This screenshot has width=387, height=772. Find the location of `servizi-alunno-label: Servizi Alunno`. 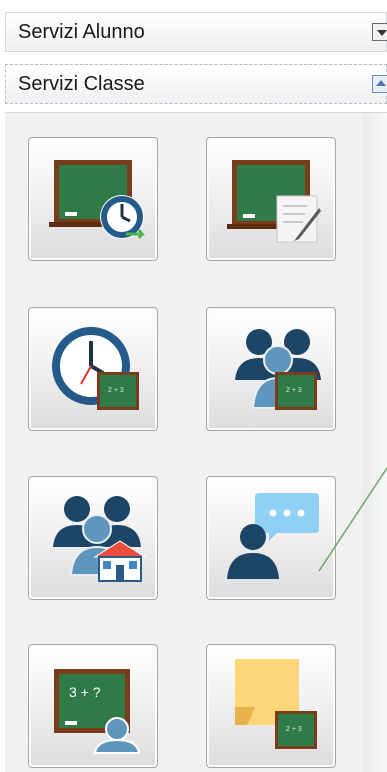

servizi-alunno-label: Servizi Alunno is located at coordinates (81, 32).